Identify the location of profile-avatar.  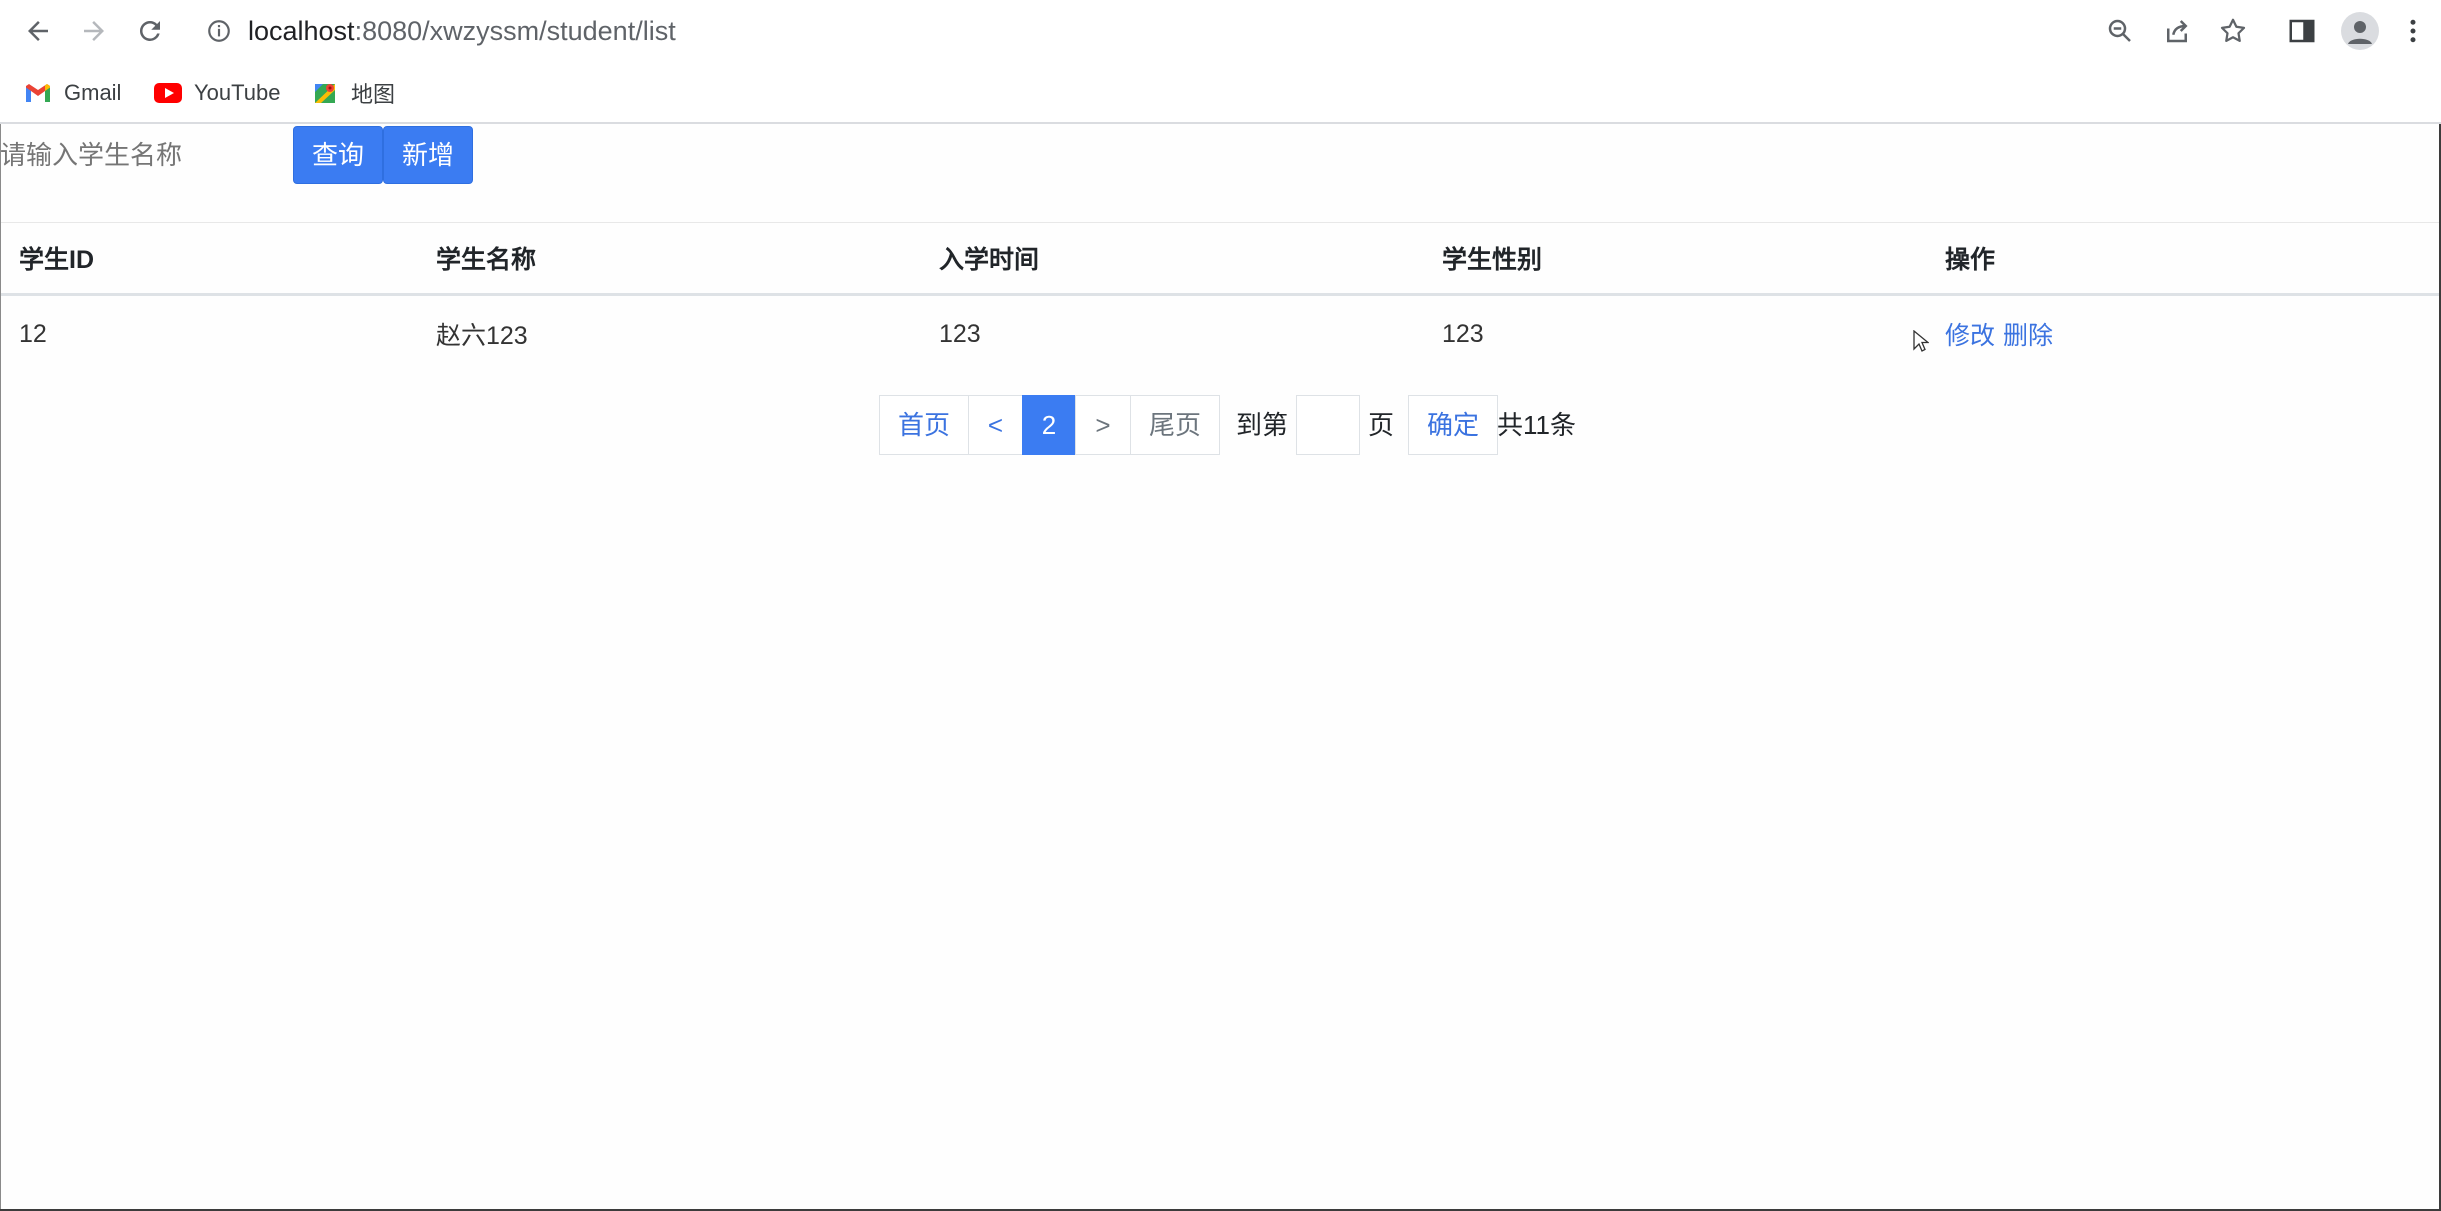
(2360, 31).